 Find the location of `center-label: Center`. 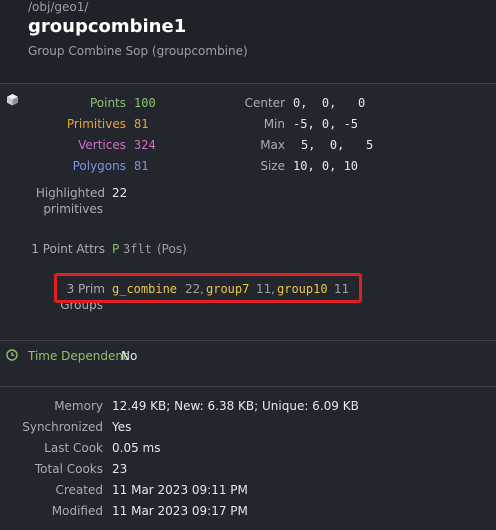

center-label: Center is located at coordinates (264, 103).